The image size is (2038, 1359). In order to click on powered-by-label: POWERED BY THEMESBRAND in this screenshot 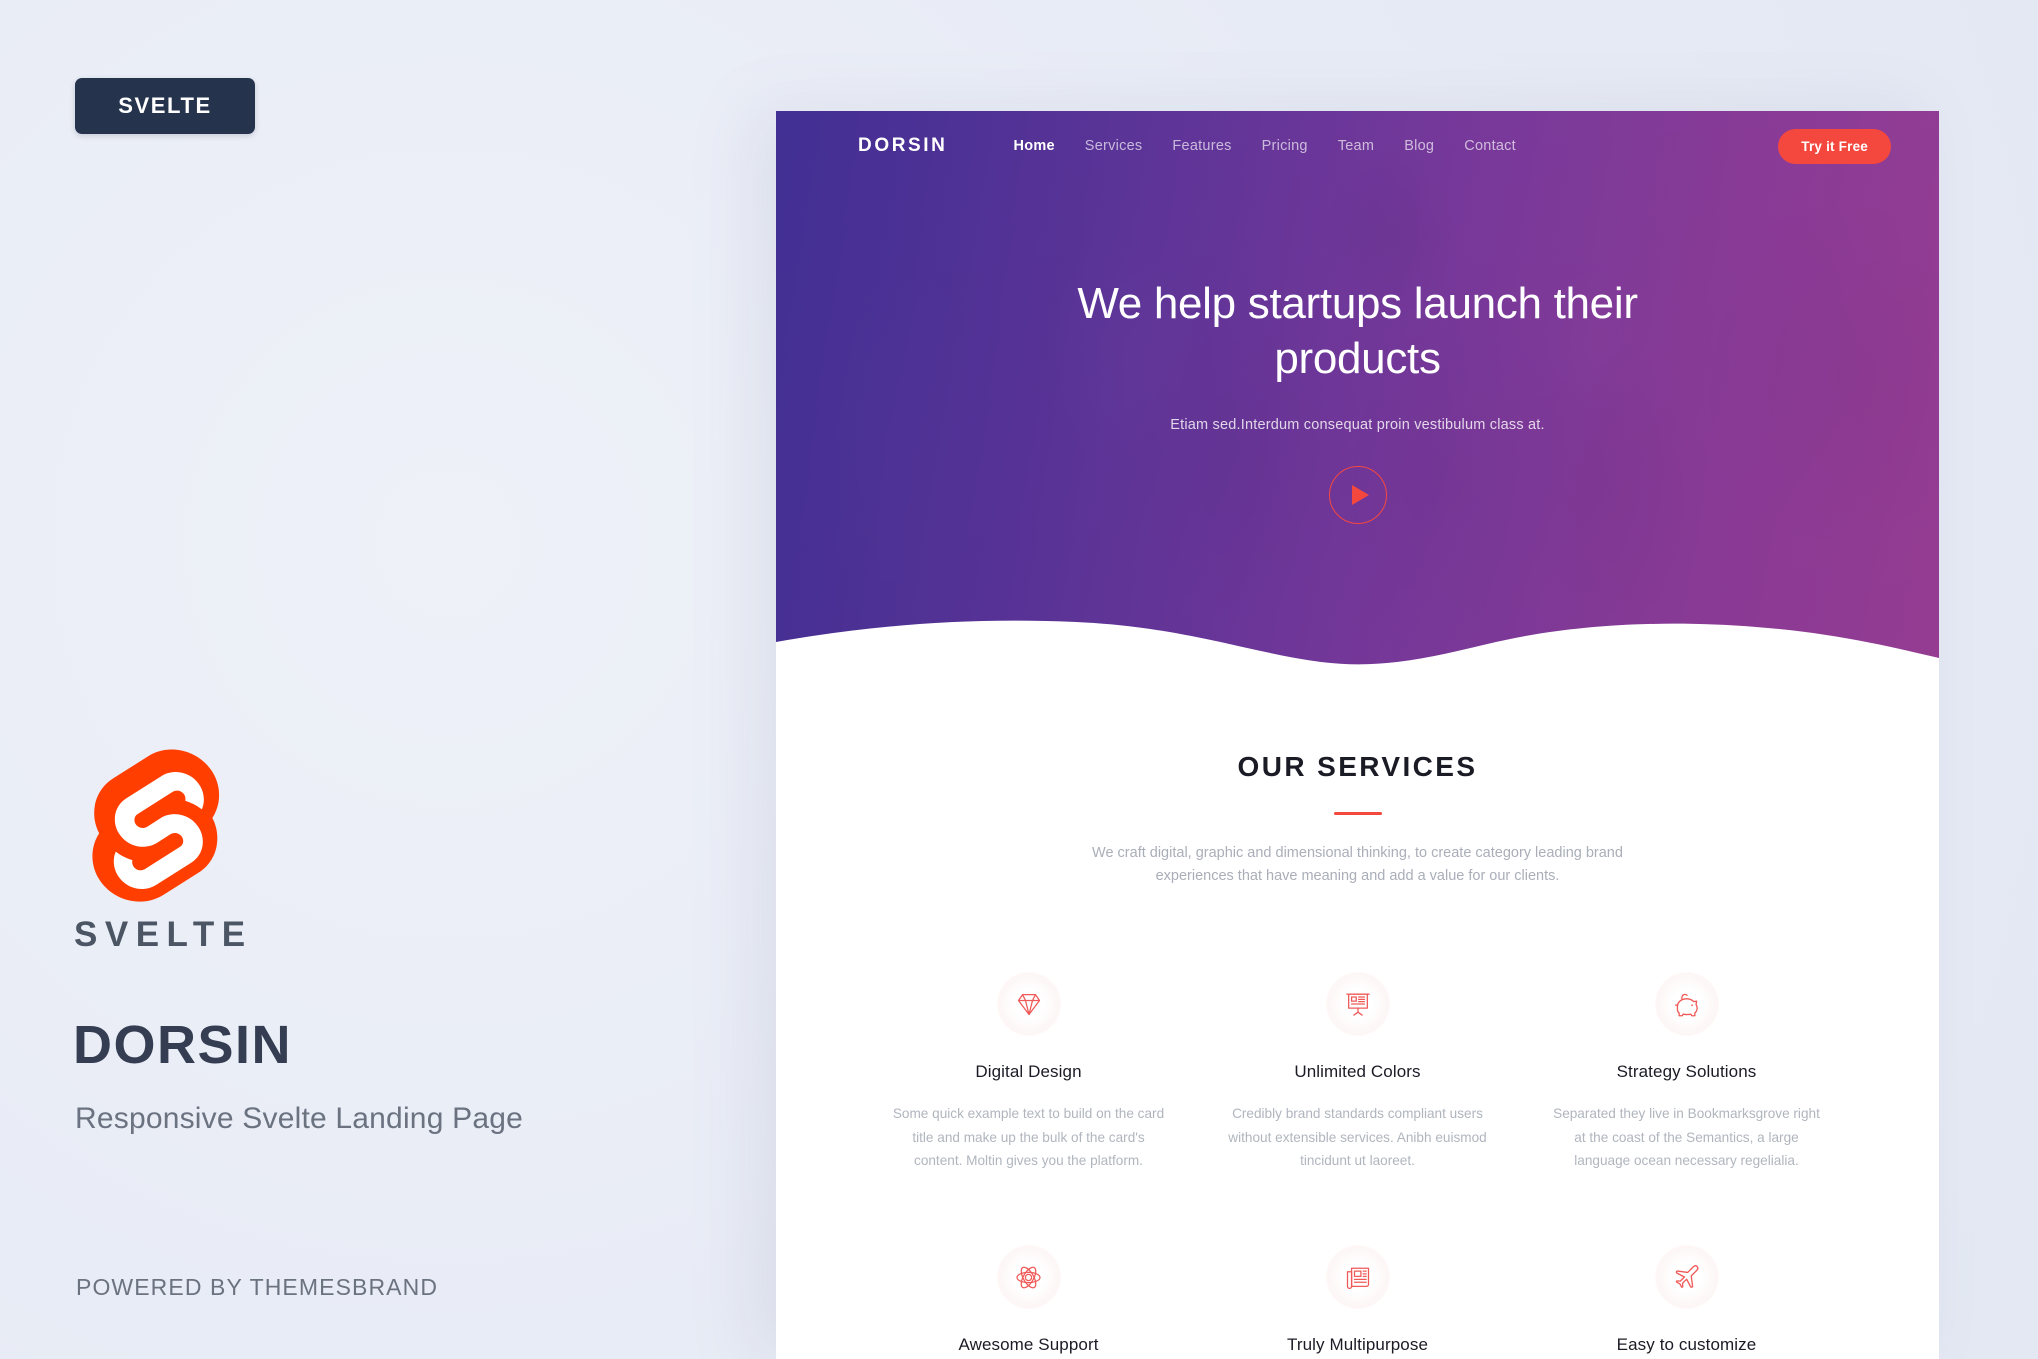, I will do `click(257, 1287)`.